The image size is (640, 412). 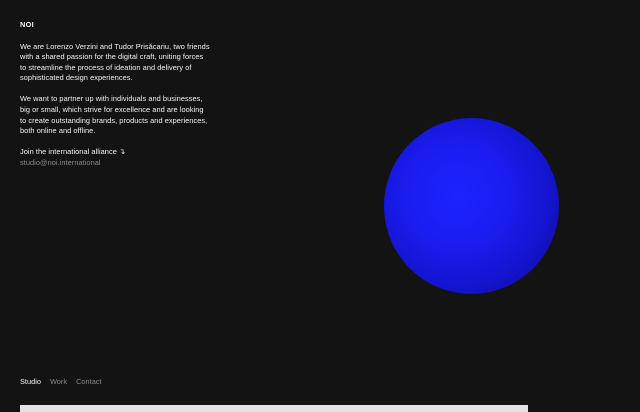 I want to click on nav-work: Work, so click(x=58, y=382).